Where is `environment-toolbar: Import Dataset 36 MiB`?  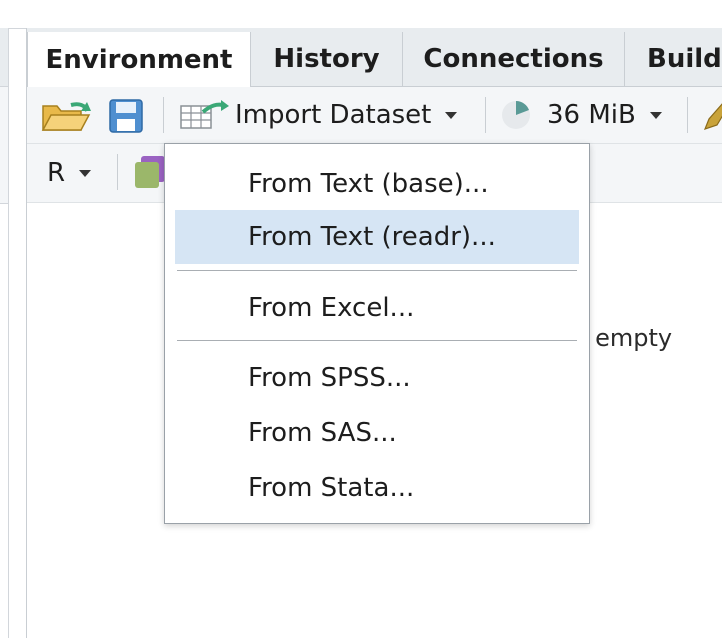 environment-toolbar: Import Dataset 36 MiB is located at coordinates (374, 115).